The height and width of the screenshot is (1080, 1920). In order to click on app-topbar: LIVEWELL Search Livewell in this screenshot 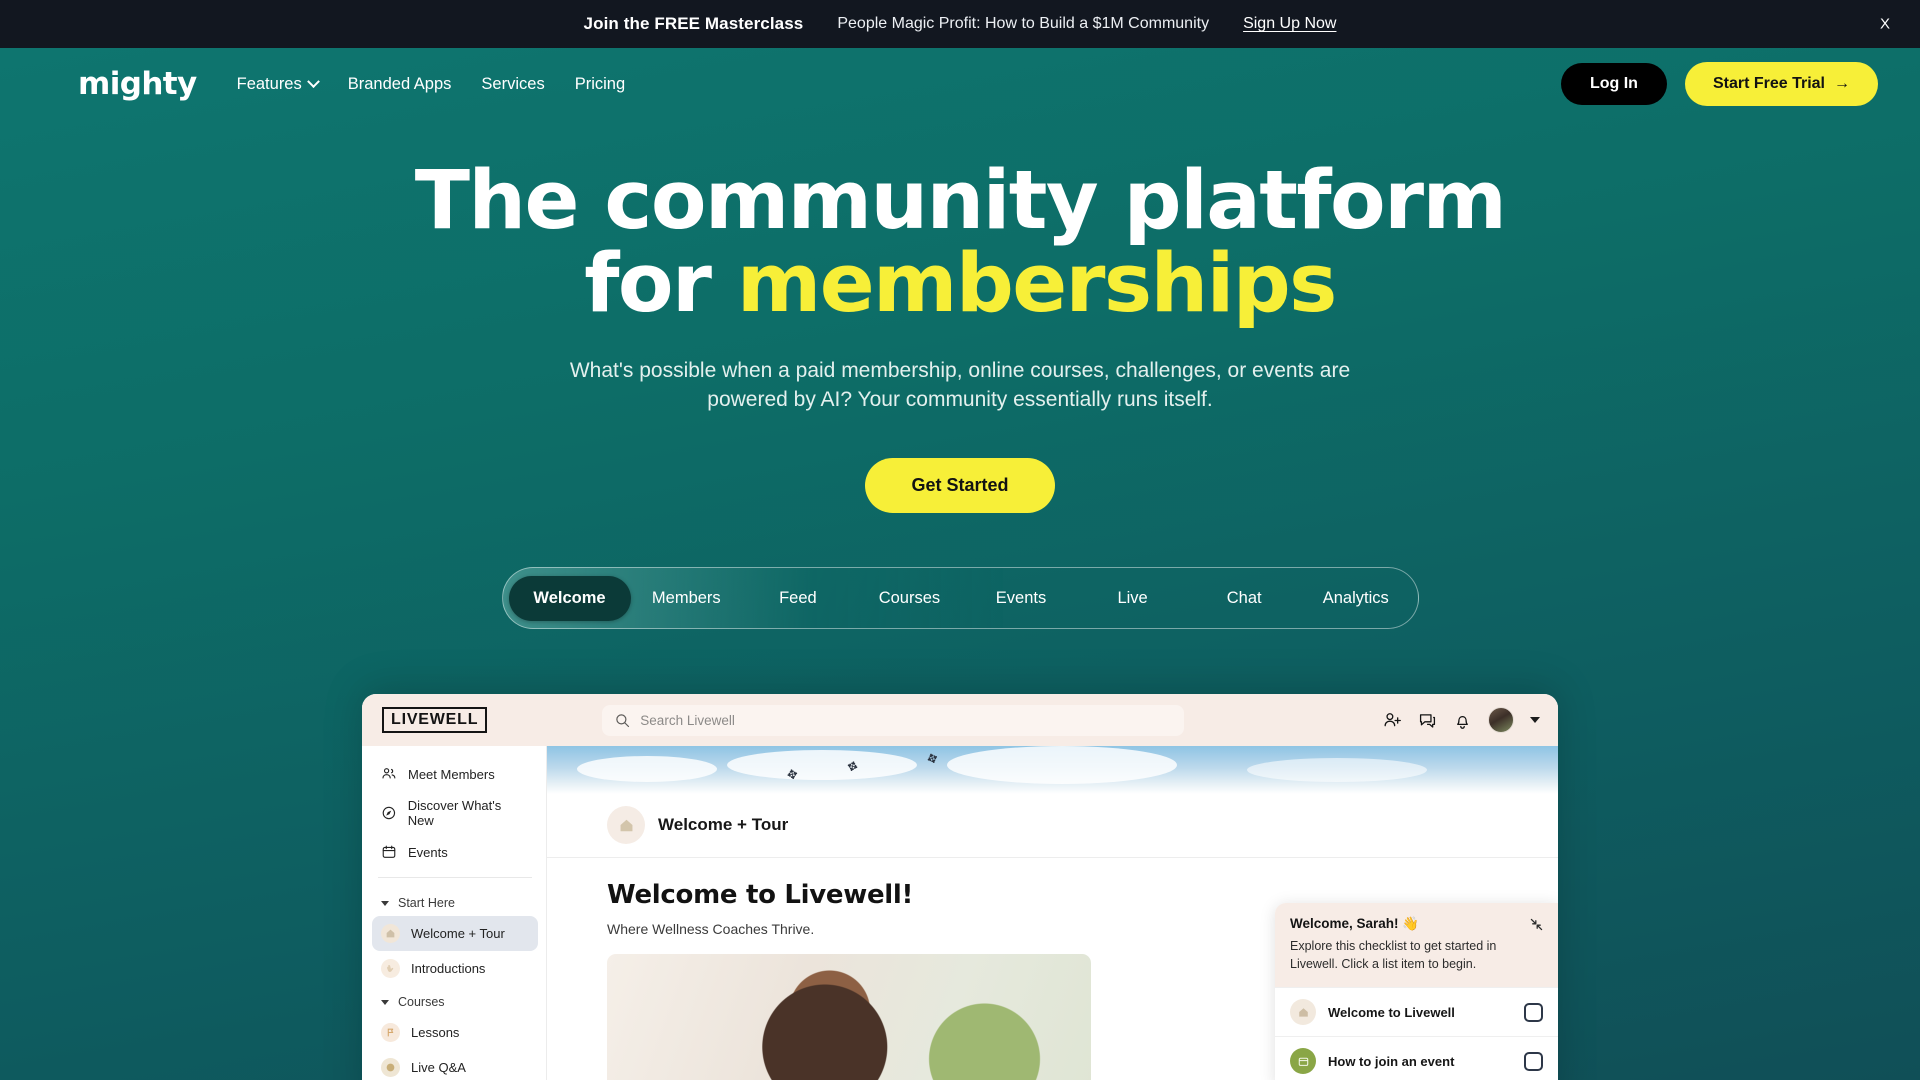, I will do `click(960, 720)`.